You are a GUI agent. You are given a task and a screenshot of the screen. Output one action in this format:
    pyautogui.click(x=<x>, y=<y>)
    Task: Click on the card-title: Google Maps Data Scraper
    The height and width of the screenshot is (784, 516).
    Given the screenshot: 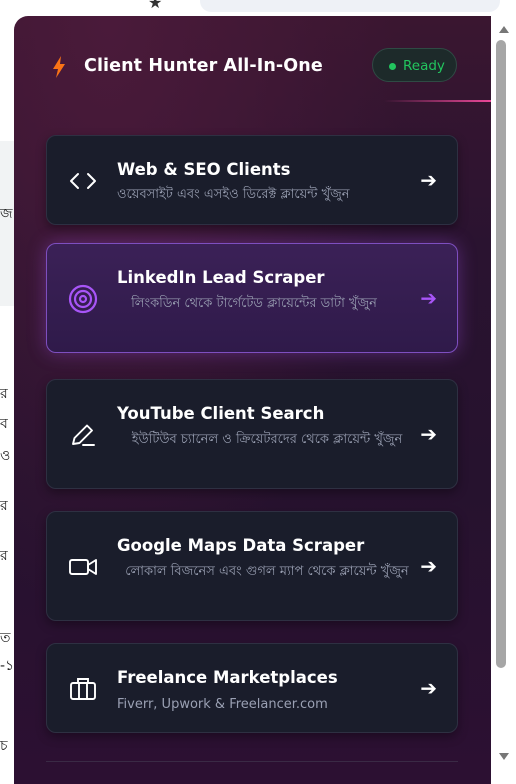 What is the action you would take?
    pyautogui.click(x=241, y=545)
    